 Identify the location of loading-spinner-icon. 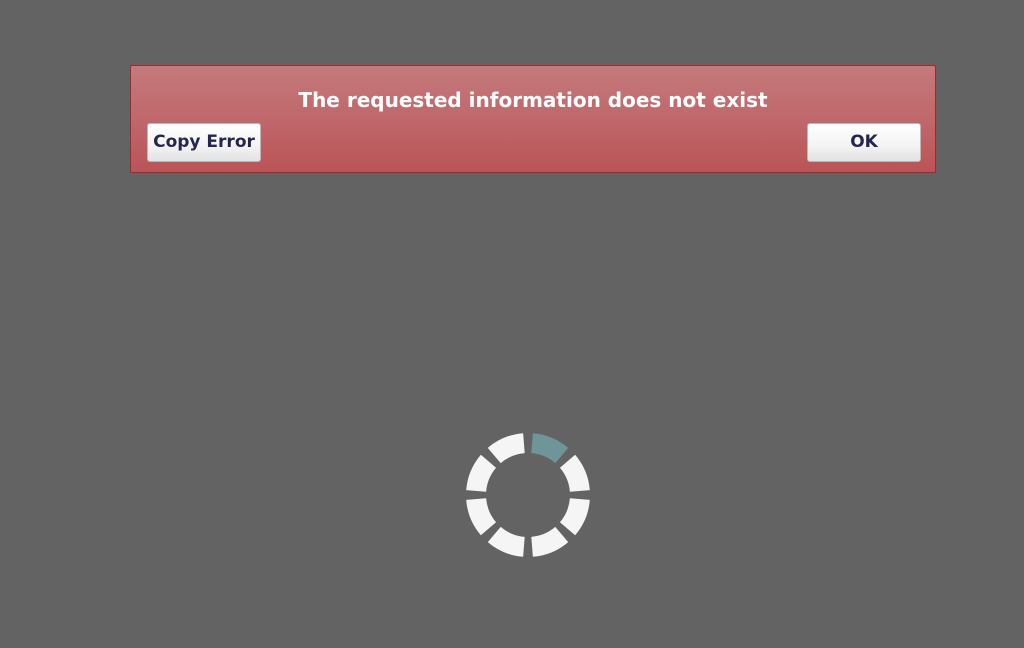
(528, 495).